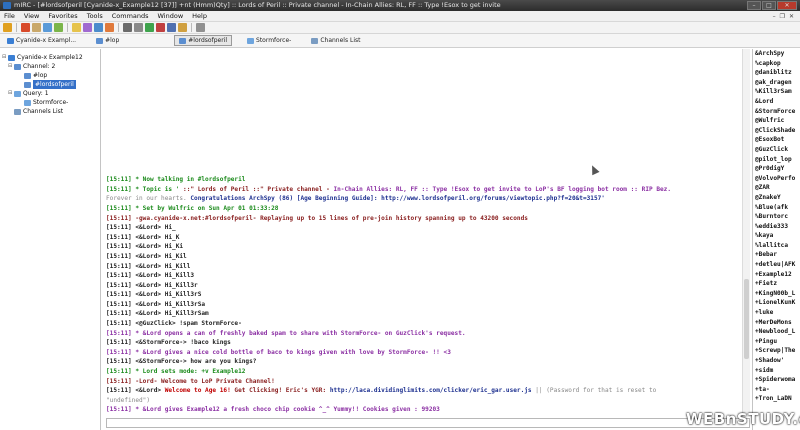  What do you see at coordinates (776, 246) in the screenshot?
I see `nick-item: %lallitca` at bounding box center [776, 246].